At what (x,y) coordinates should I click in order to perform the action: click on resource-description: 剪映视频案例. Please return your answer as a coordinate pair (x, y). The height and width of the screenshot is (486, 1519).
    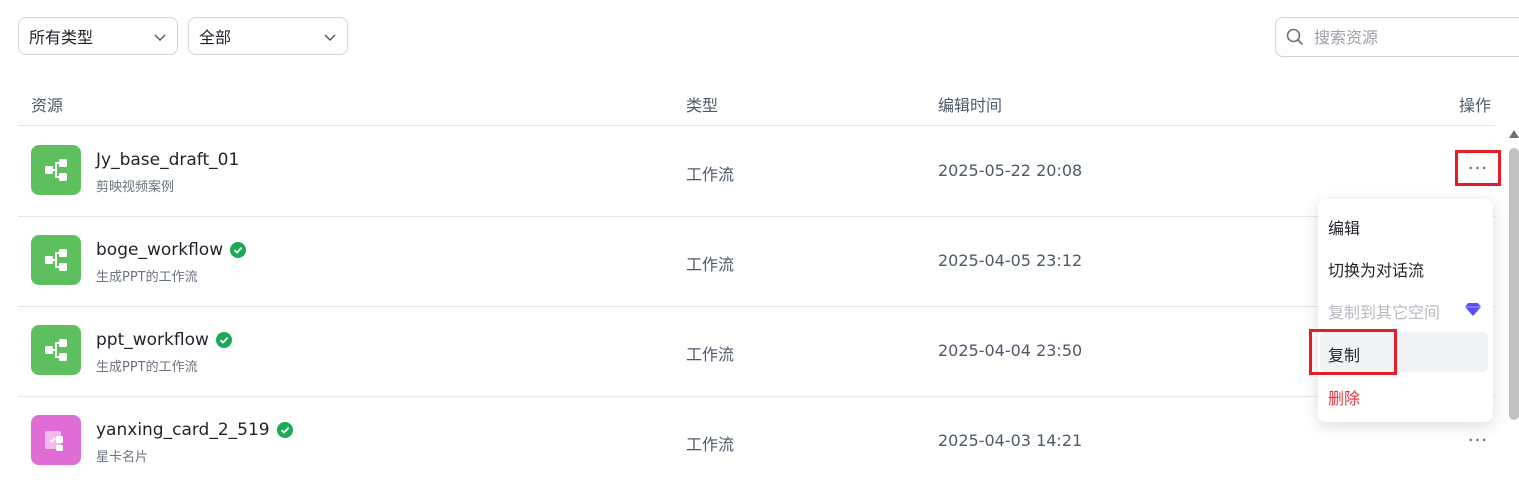
    Looking at the image, I should click on (135, 187).